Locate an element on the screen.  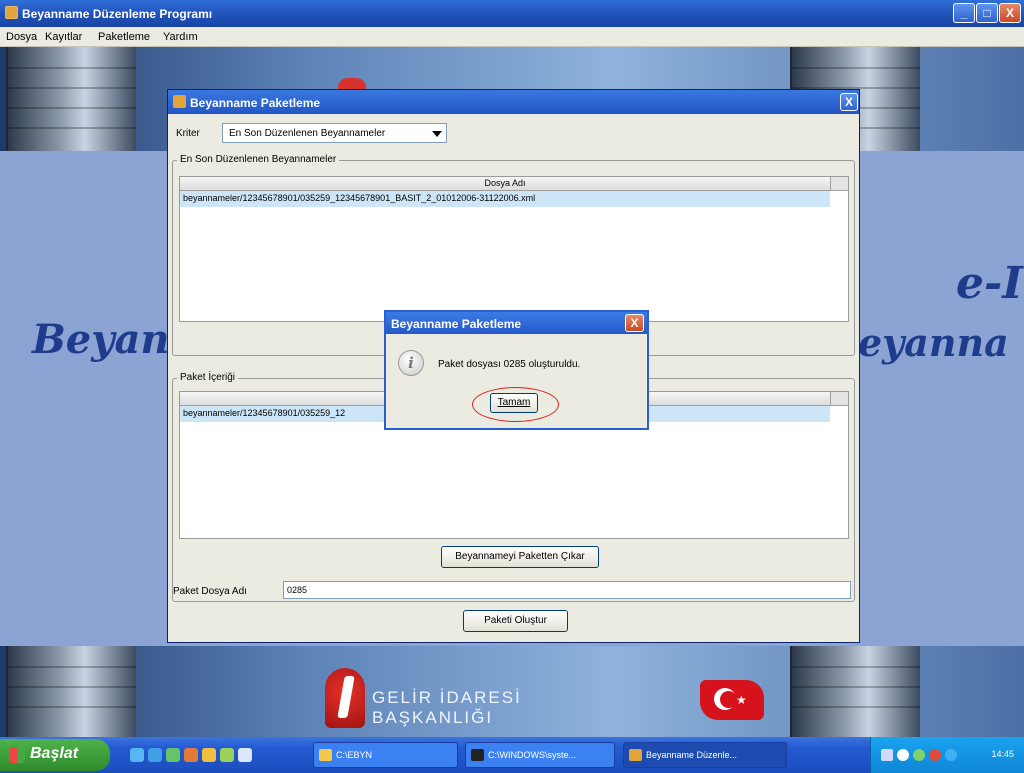
maximize-button: □ is located at coordinates (987, 13).